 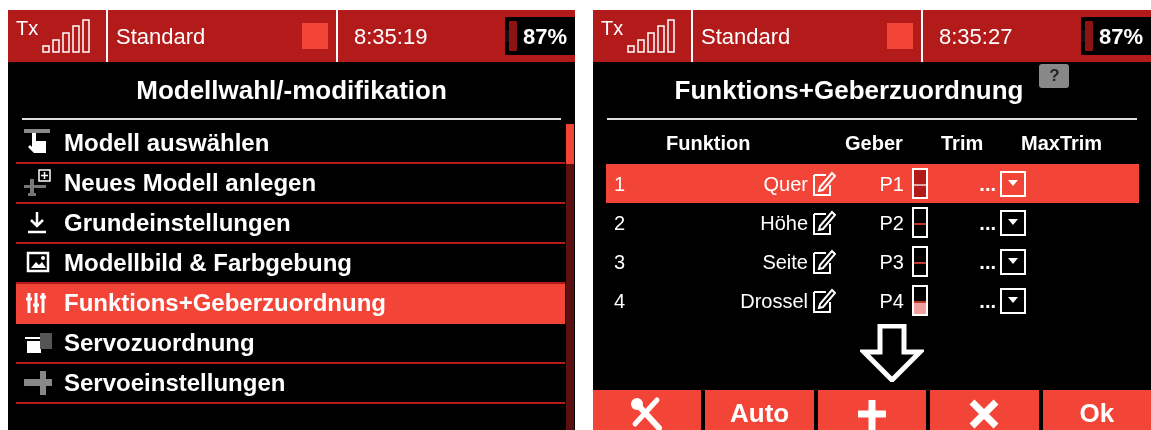 I want to click on column-header: Funktion, so click(x=708, y=143).